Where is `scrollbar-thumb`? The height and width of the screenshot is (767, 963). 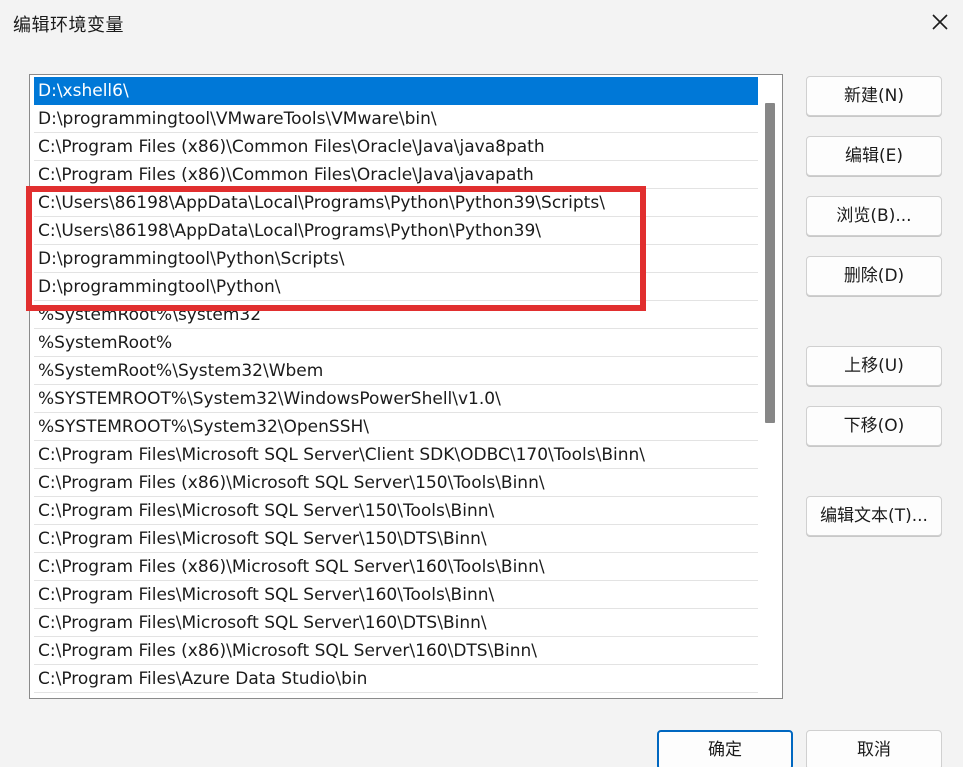 scrollbar-thumb is located at coordinates (770, 263).